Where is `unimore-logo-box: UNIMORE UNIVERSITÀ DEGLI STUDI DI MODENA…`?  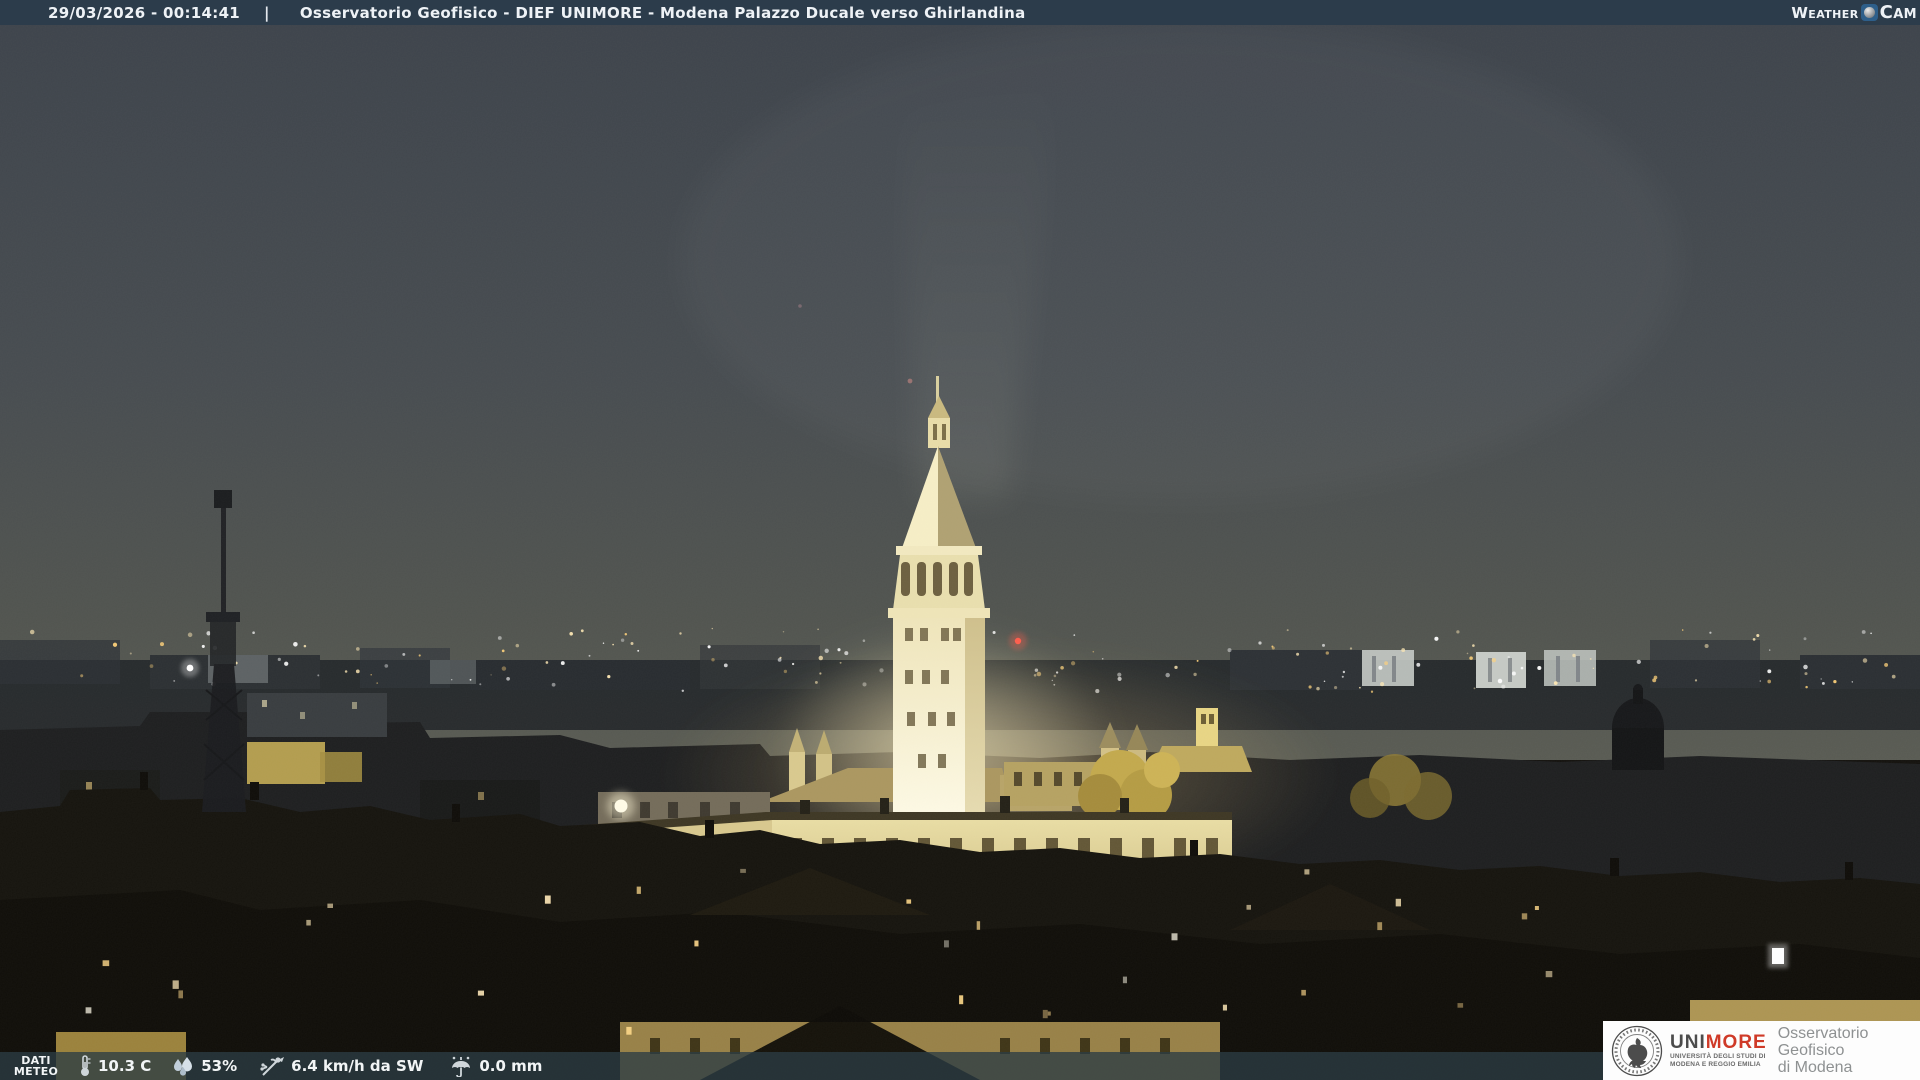
unimore-logo-box: UNIMORE UNIVERSITÀ DEGLI STUDI DI MODENA… is located at coordinates (1761, 1050).